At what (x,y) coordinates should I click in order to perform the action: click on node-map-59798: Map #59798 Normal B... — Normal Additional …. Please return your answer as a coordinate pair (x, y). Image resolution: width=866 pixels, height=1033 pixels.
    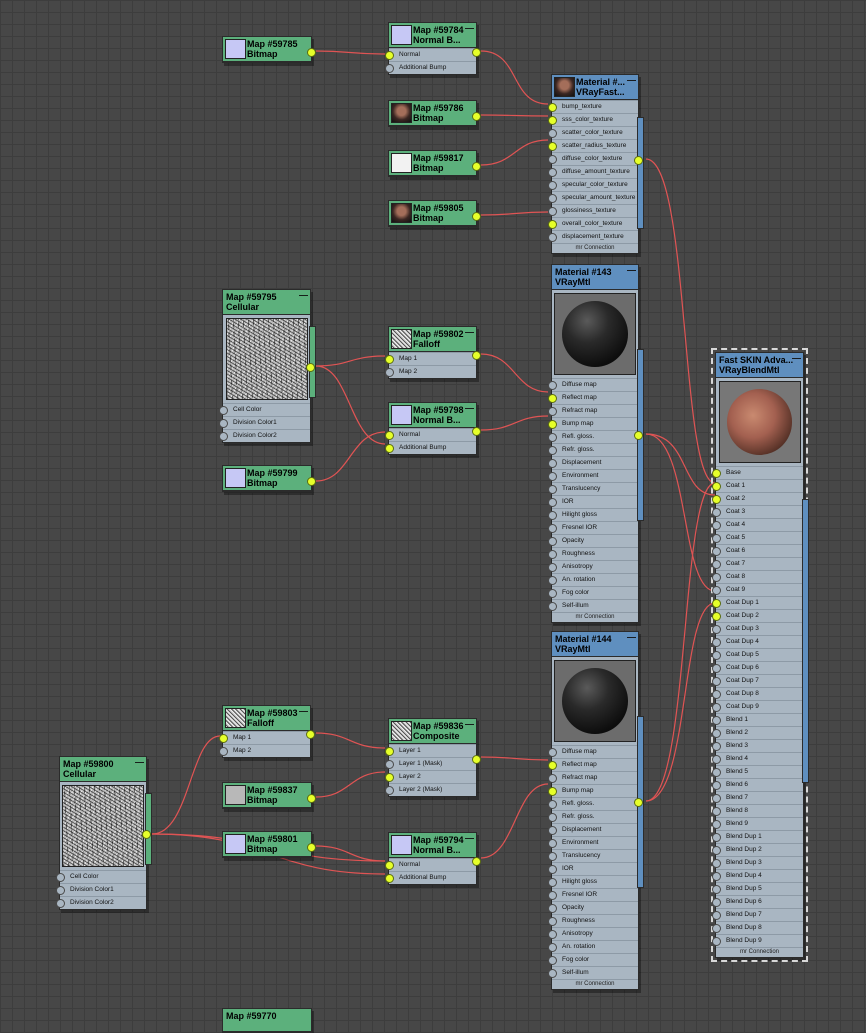
    Looking at the image, I should click on (433, 428).